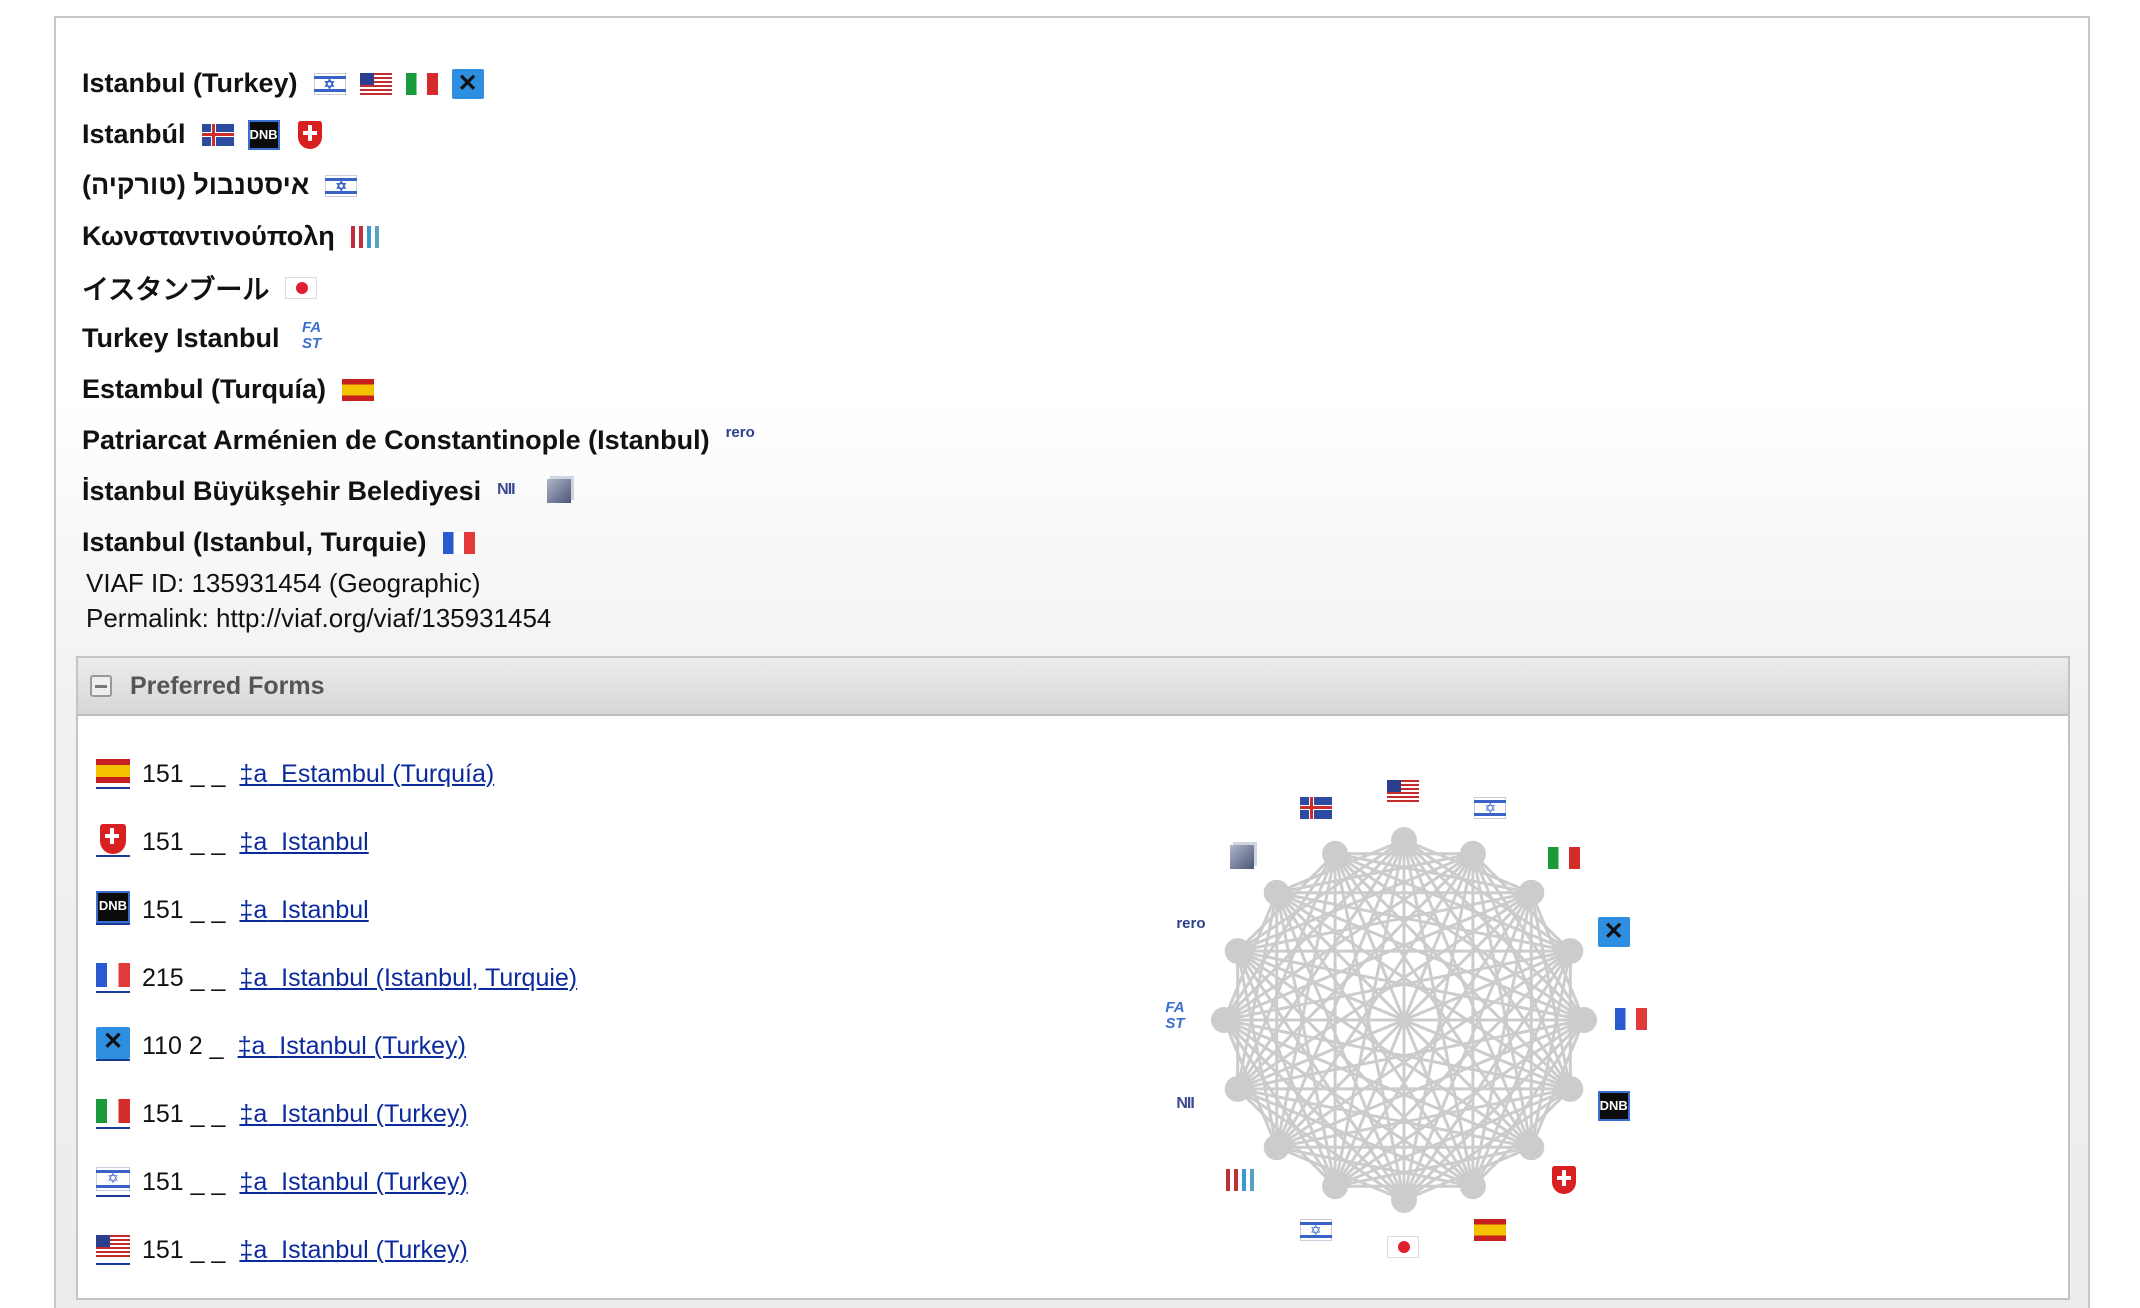 The width and height of the screenshot is (2140, 1308). Describe the element at coordinates (134, 134) in the screenshot. I see `name-variant-text: Istanbúl` at that location.